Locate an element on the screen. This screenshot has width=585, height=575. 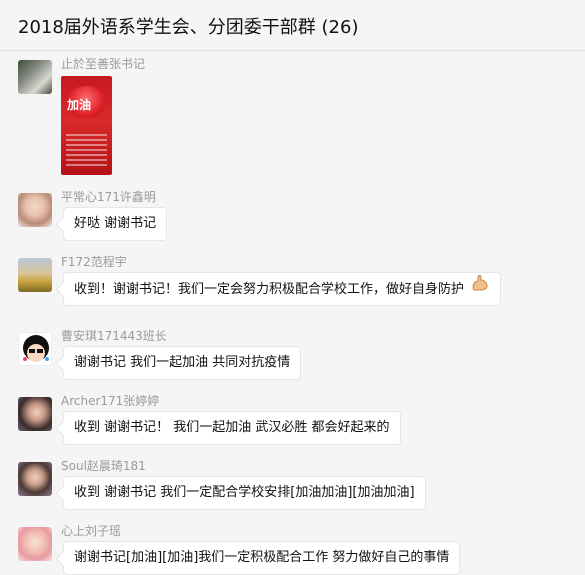
message-text: 好哒 谢谢书记 is located at coordinates (115, 223).